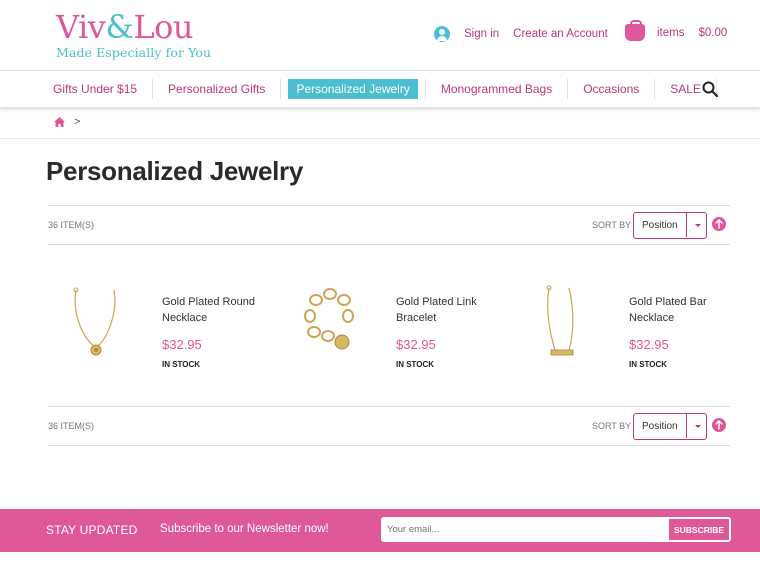  What do you see at coordinates (95, 89) in the screenshot?
I see `nav-item-gifts-under-15: Gifts Under $15` at bounding box center [95, 89].